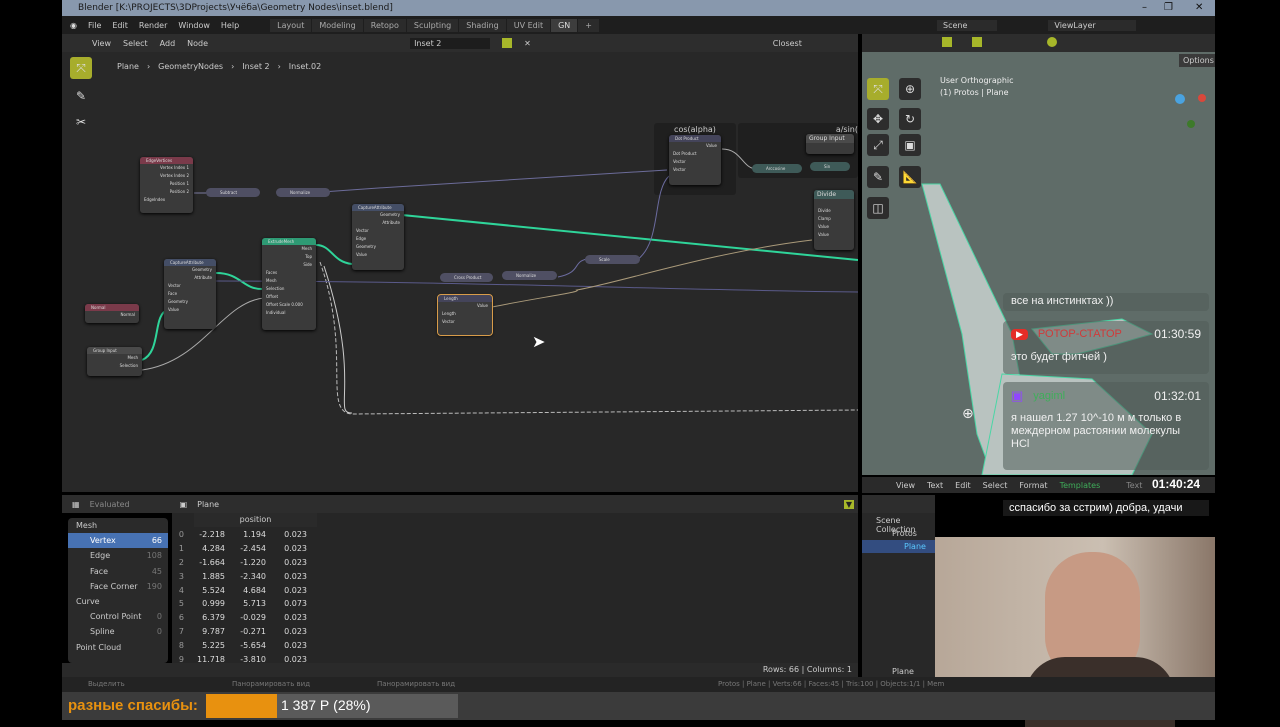  I want to click on evaluation-mode-dropdown: Evaluated, so click(130, 504).